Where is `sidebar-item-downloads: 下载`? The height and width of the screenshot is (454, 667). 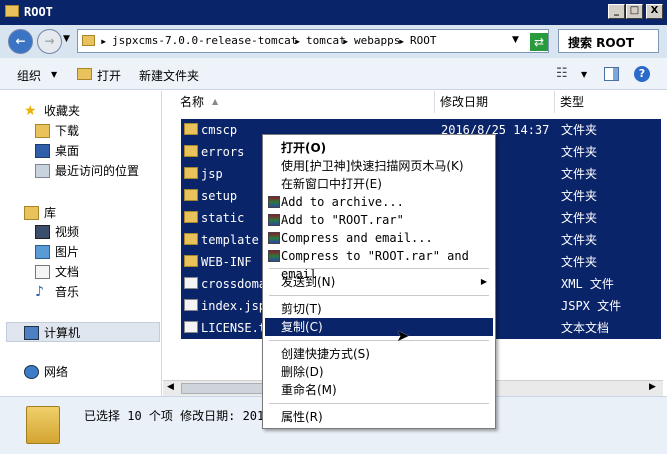 sidebar-item-downloads: 下载 is located at coordinates (80, 131).